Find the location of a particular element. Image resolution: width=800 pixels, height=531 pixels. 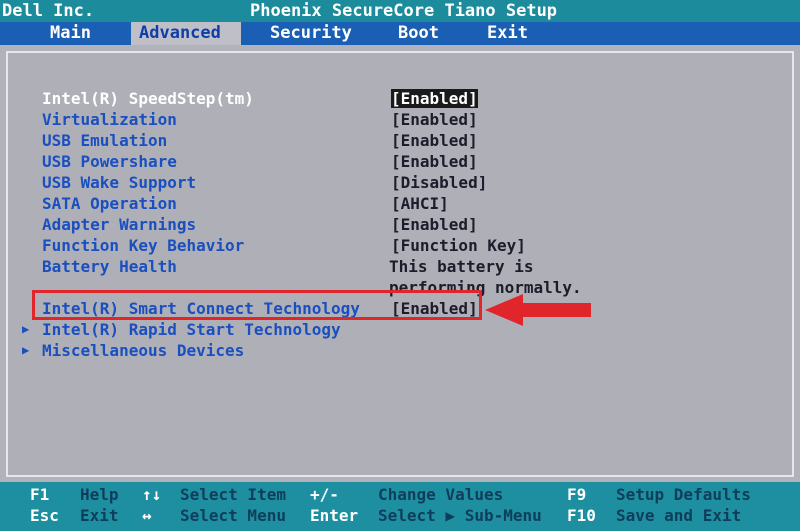

setting-label: Virtualization is located at coordinates (109, 119).